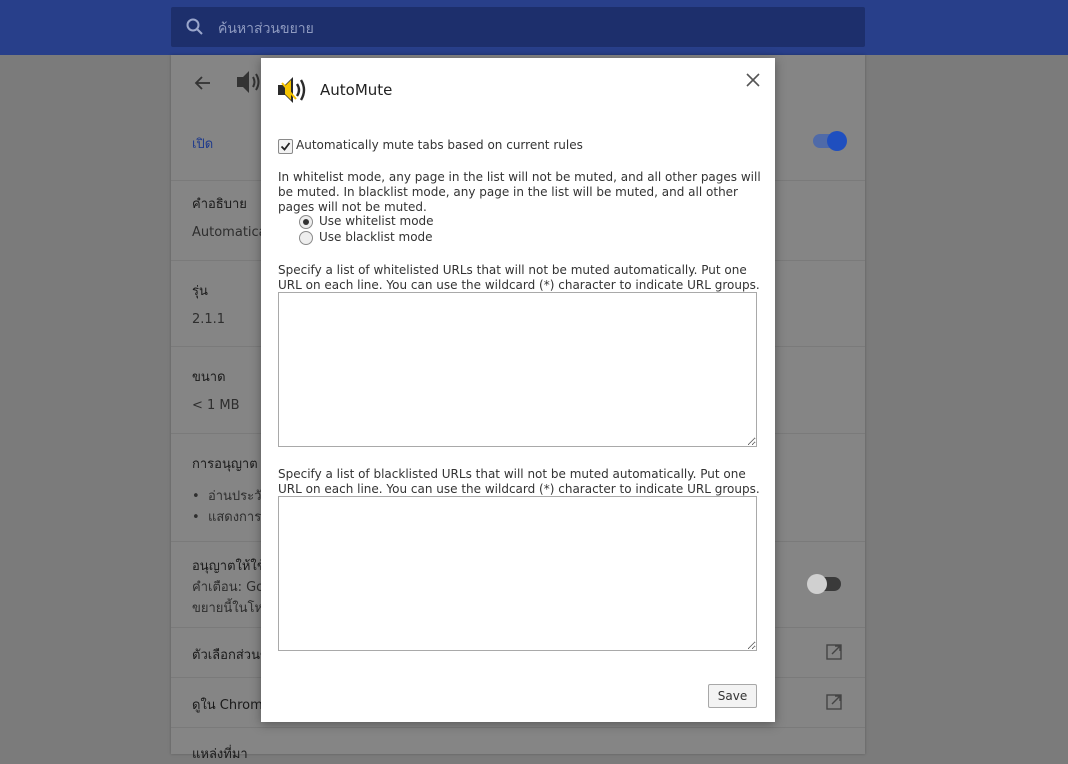  What do you see at coordinates (306, 222) in the screenshot?
I see `whitelist-mode-radio` at bounding box center [306, 222].